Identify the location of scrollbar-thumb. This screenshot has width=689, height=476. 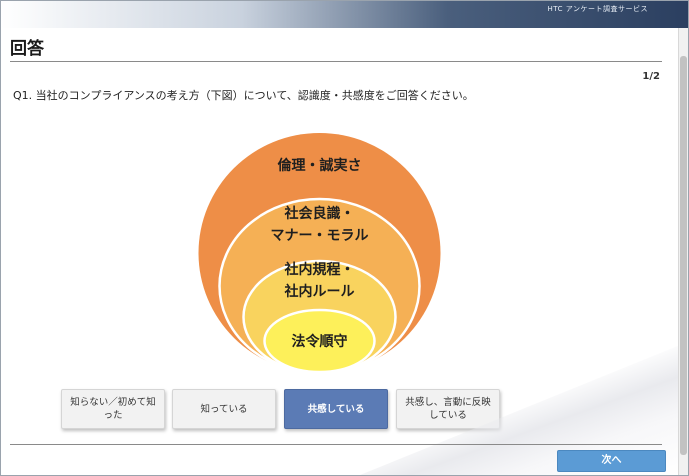
(683, 255).